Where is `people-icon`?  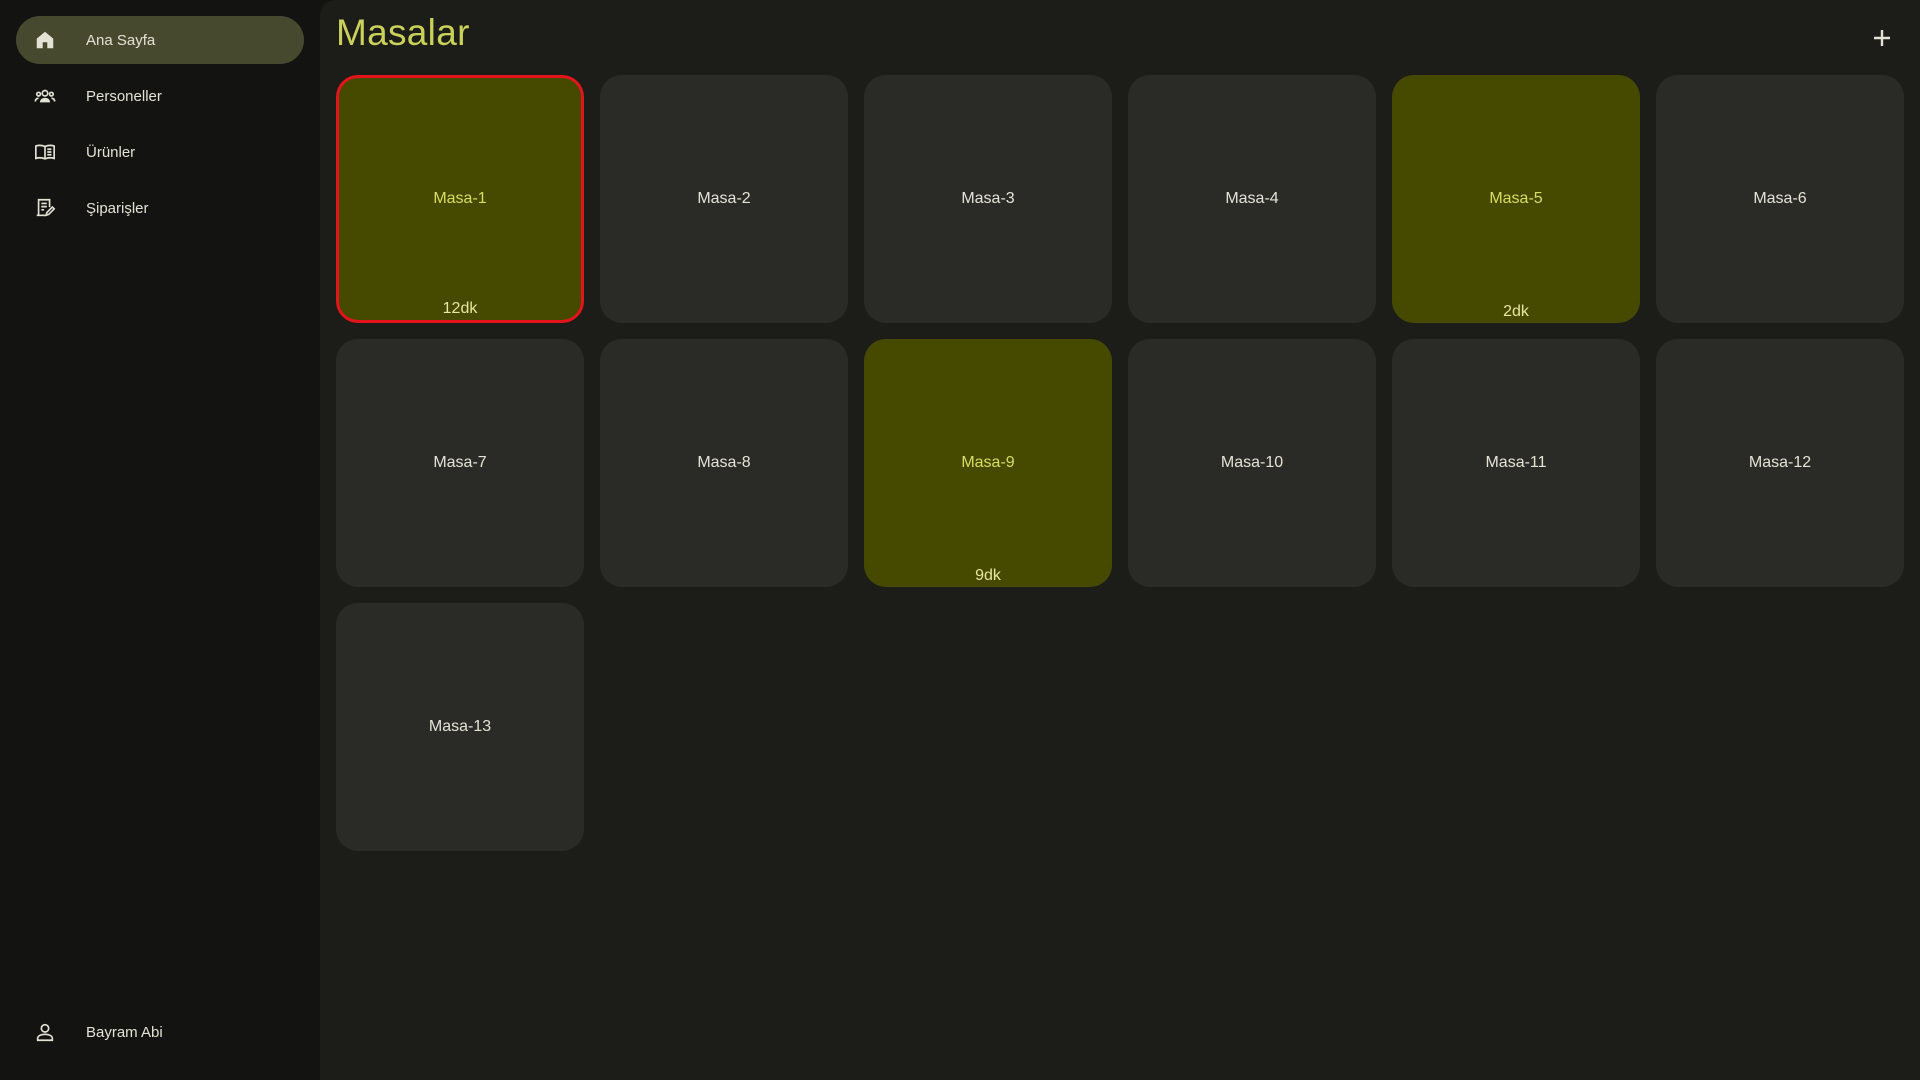
people-icon is located at coordinates (45, 96).